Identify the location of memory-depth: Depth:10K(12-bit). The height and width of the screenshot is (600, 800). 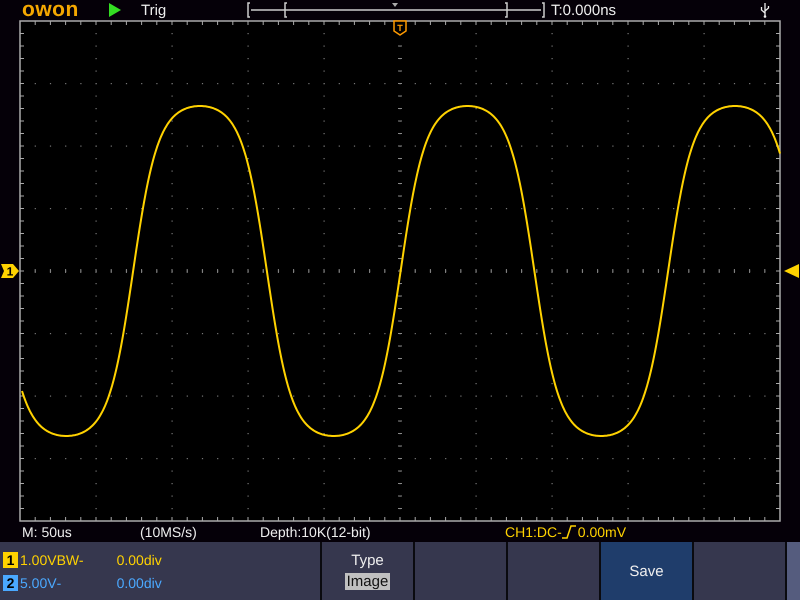
(316, 532).